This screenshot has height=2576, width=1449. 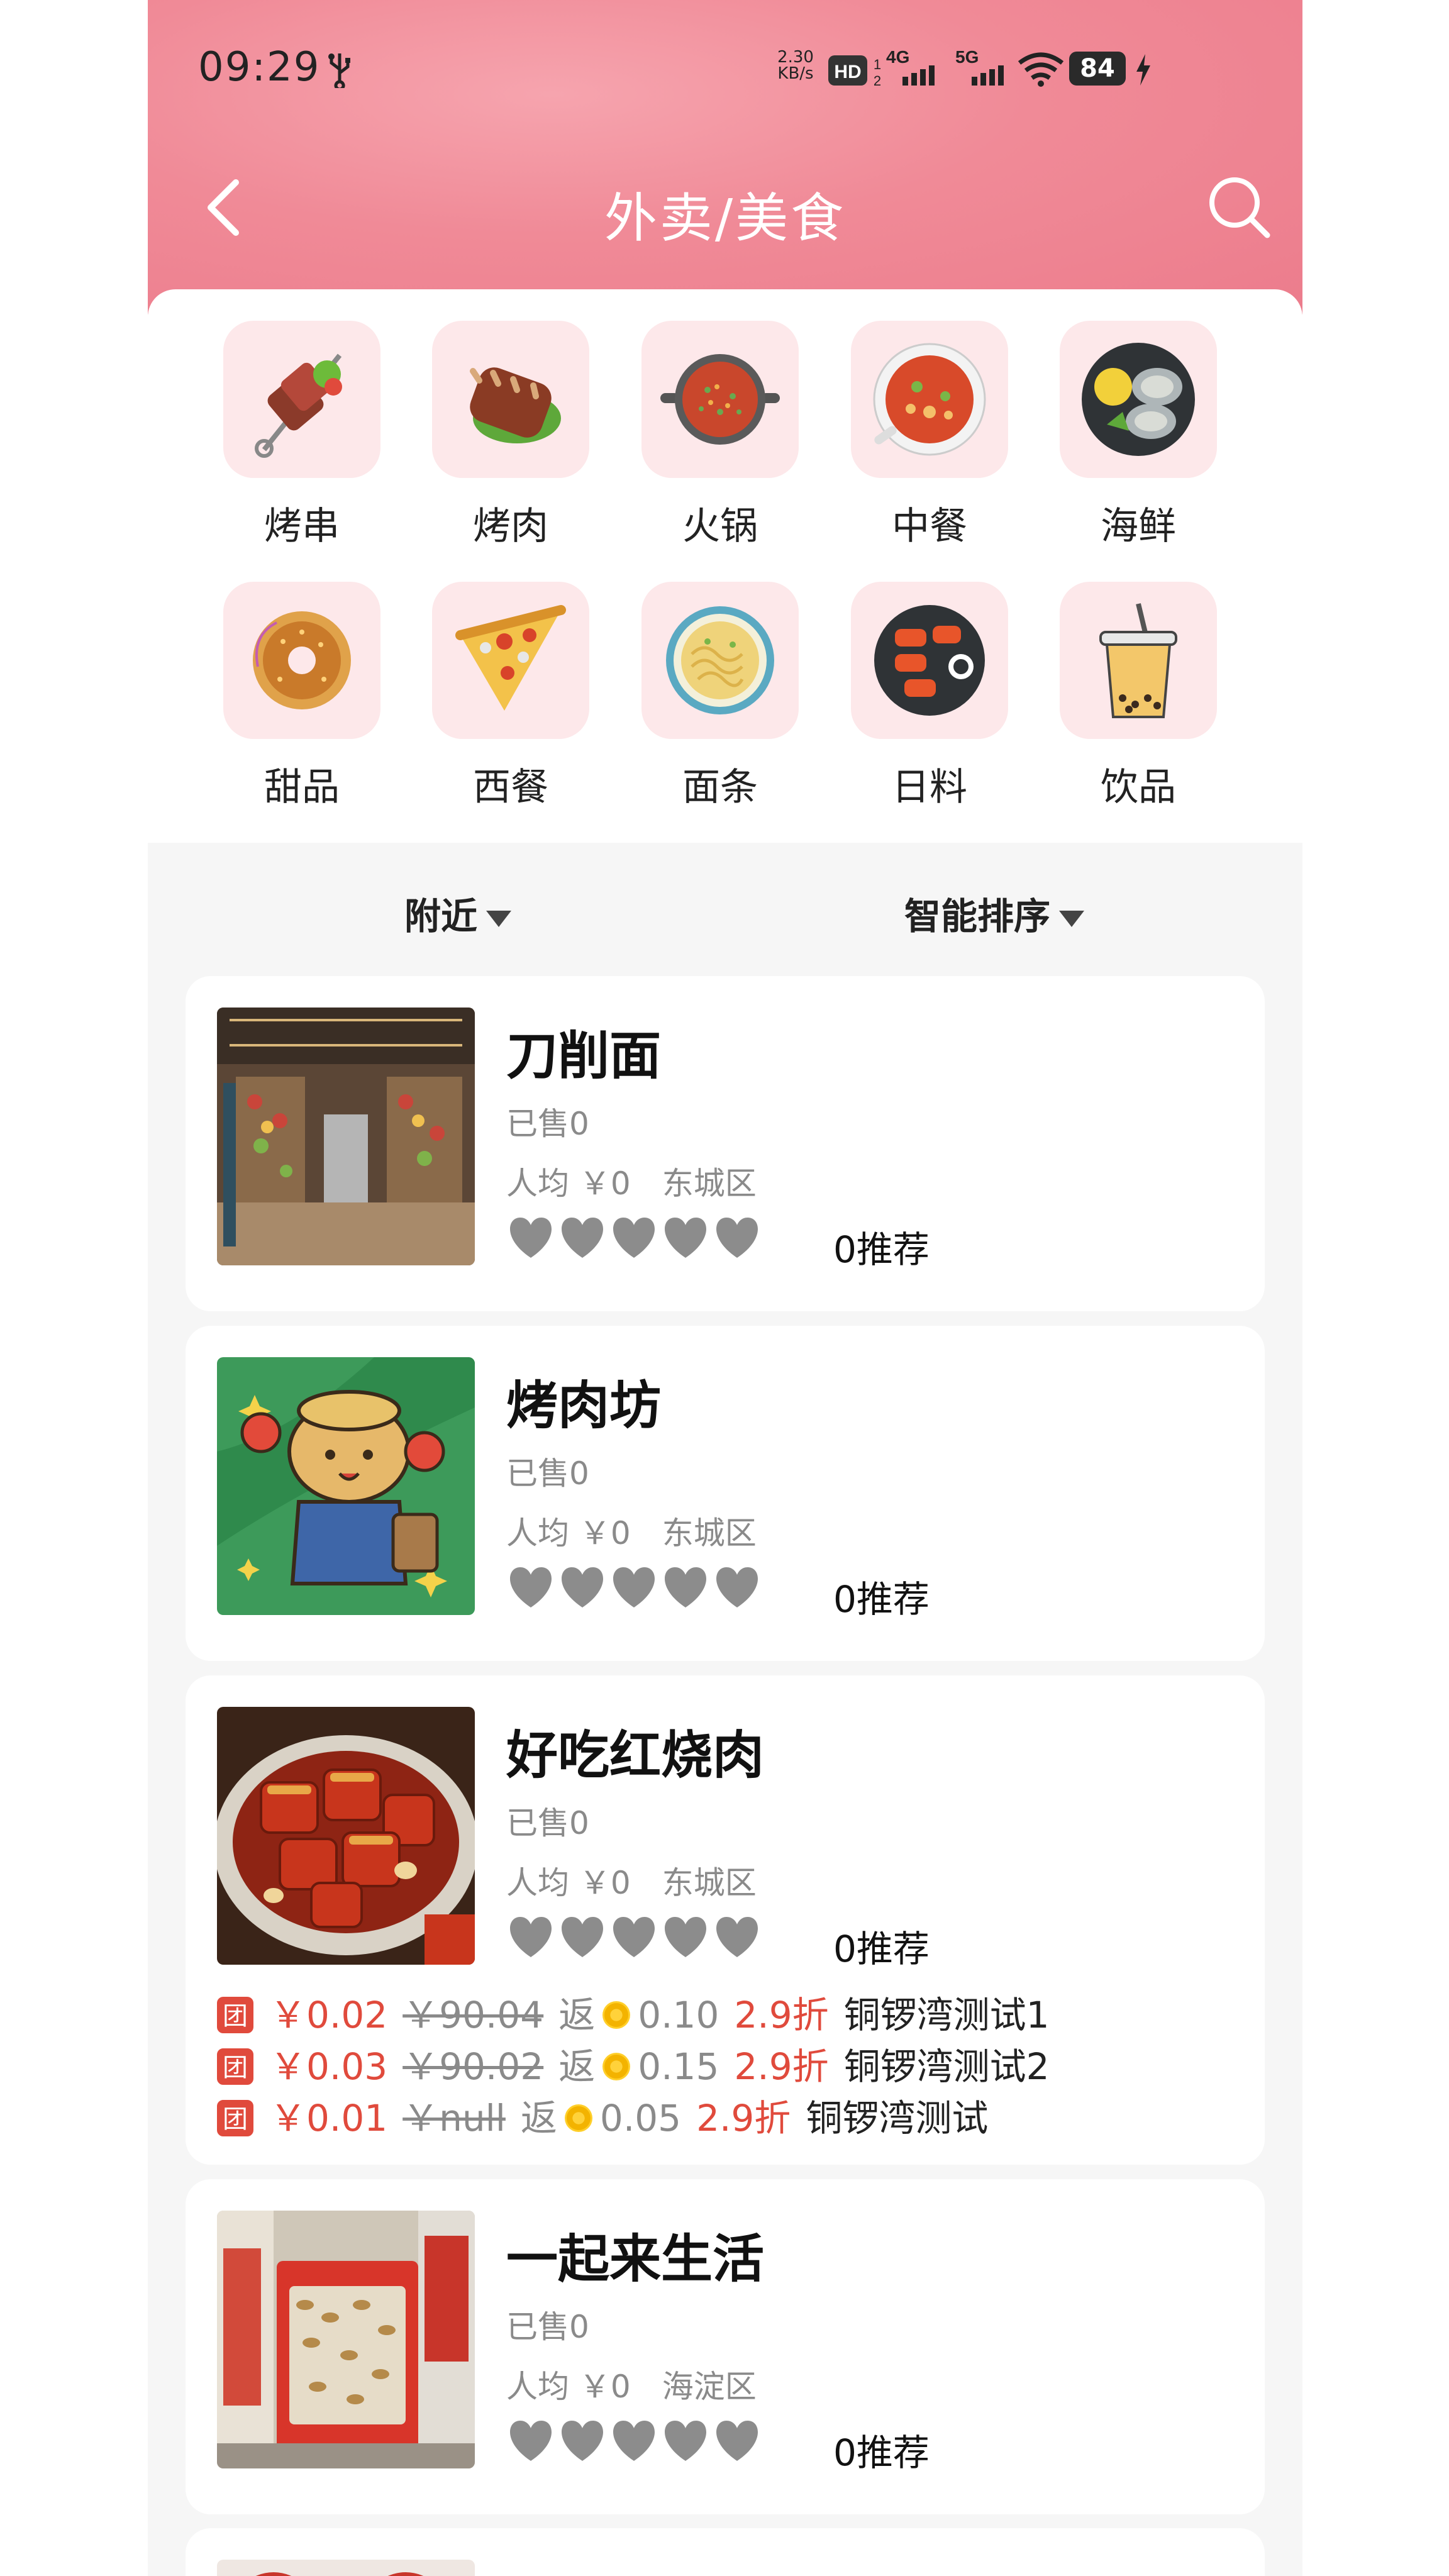 I want to click on charging-icon, so click(x=1143, y=70).